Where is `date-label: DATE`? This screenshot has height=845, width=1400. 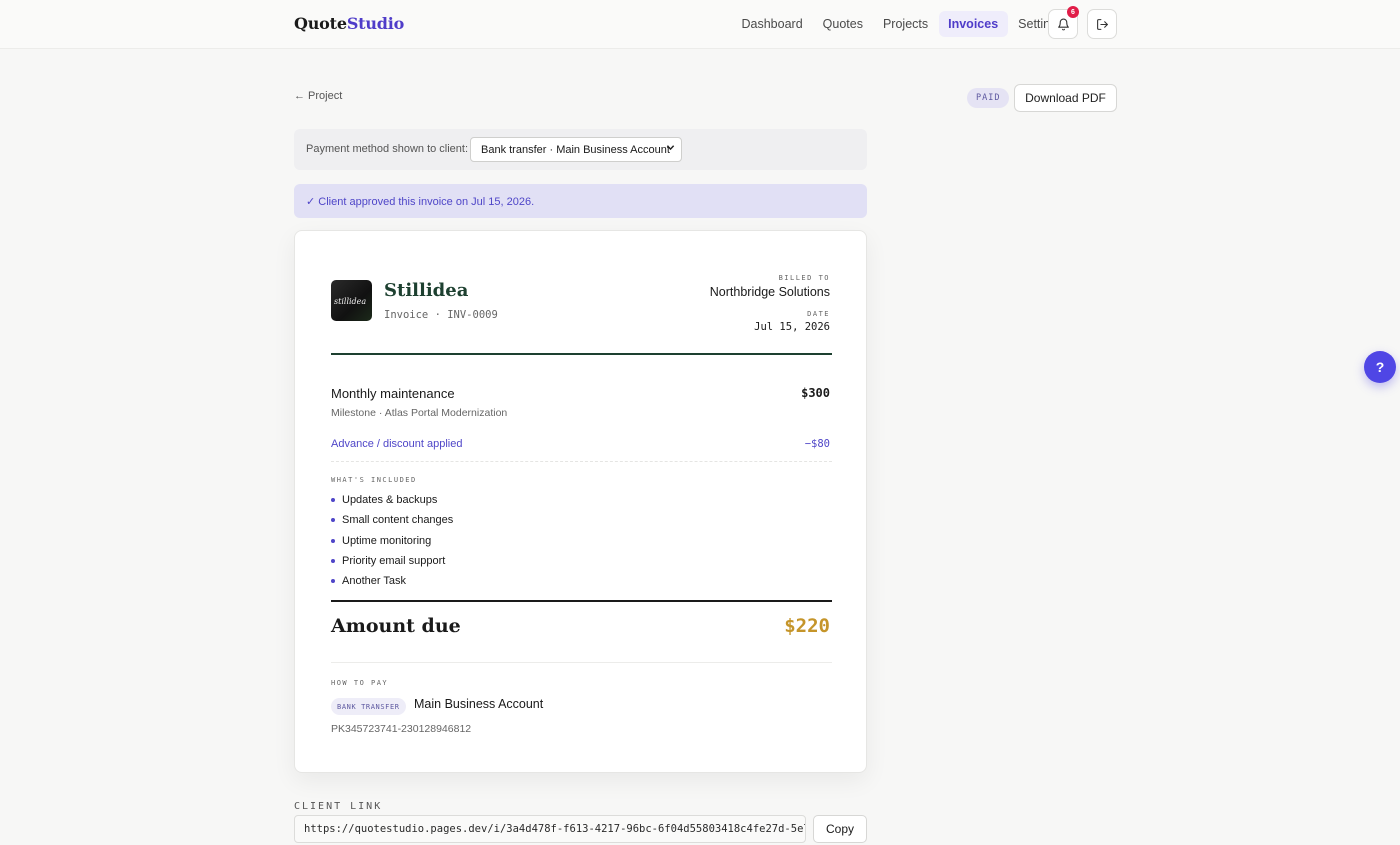 date-label: DATE is located at coordinates (818, 314).